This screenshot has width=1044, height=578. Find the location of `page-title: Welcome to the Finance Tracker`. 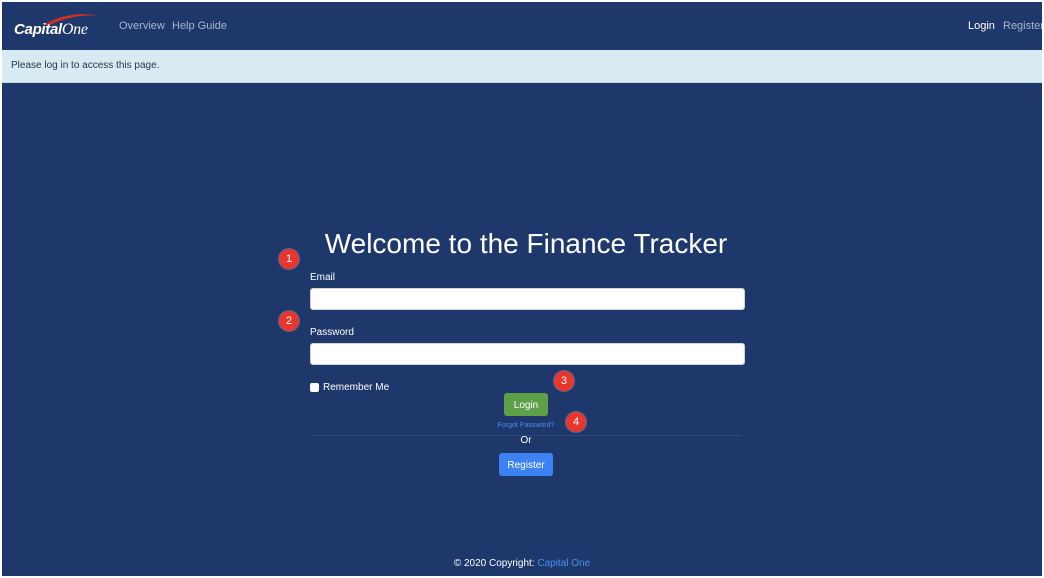

page-title: Welcome to the Finance Tracker is located at coordinates (526, 243).